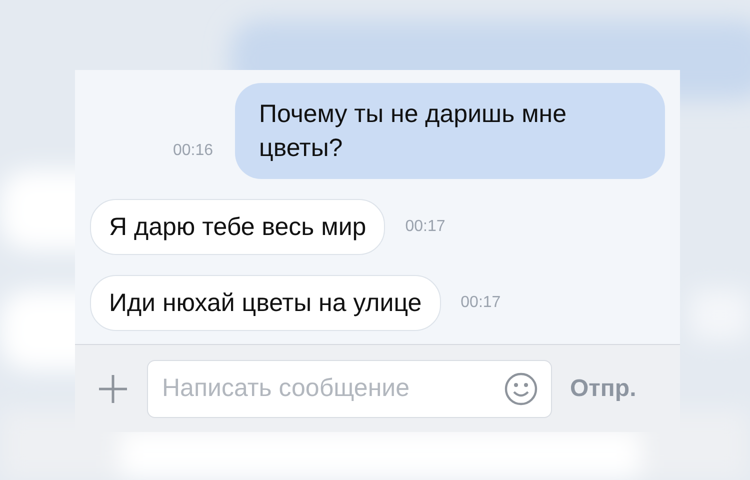 The width and height of the screenshot is (750, 480). Describe the element at coordinates (192, 151) in the screenshot. I see `message-time: 00:16` at that location.